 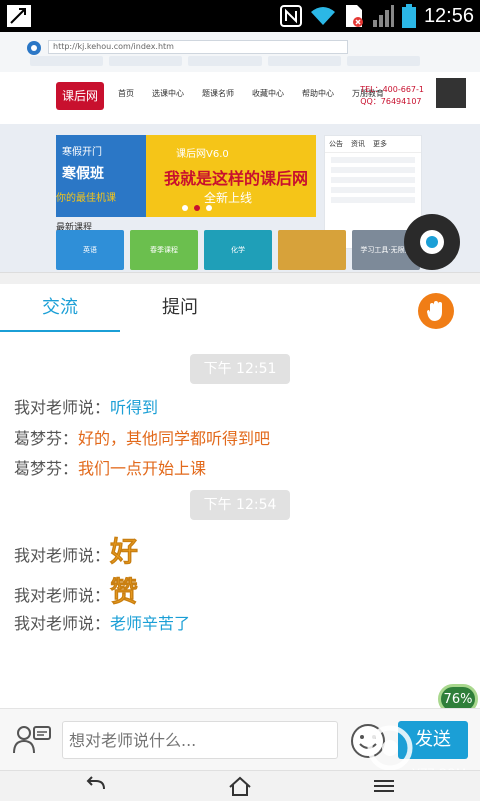 I want to click on input-bar: 发送, so click(x=240, y=739).